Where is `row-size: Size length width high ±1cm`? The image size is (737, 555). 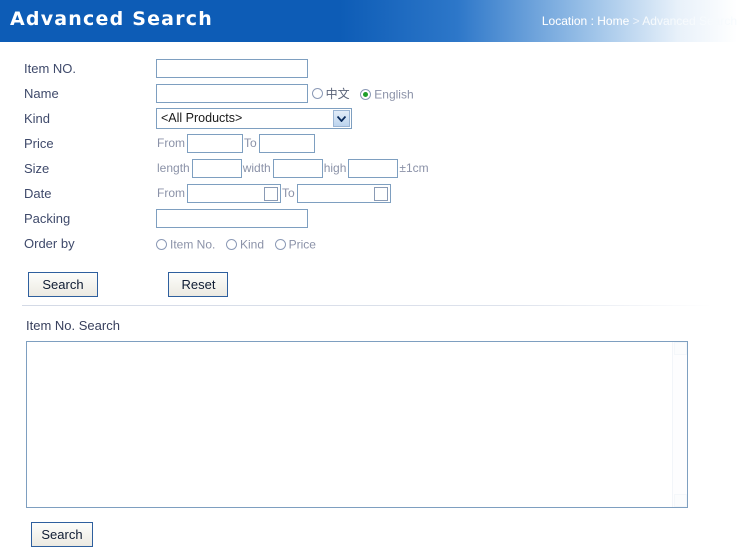
row-size: Size length width high ±1cm is located at coordinates (227, 168).